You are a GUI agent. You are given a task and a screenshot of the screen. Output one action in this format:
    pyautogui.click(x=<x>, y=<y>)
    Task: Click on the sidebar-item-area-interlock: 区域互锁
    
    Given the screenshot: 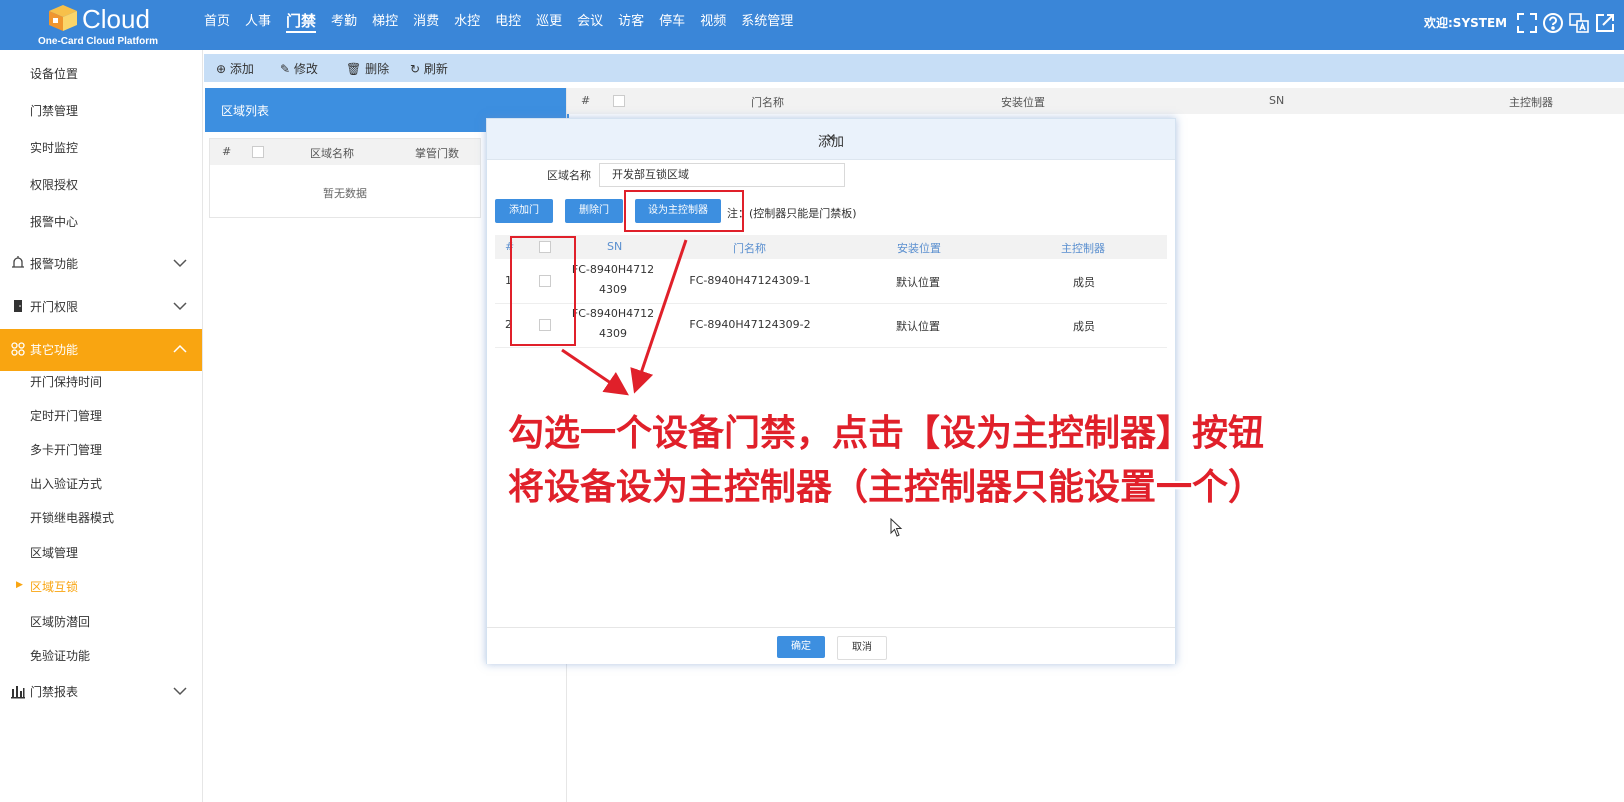 What is the action you would take?
    pyautogui.click(x=54, y=586)
    